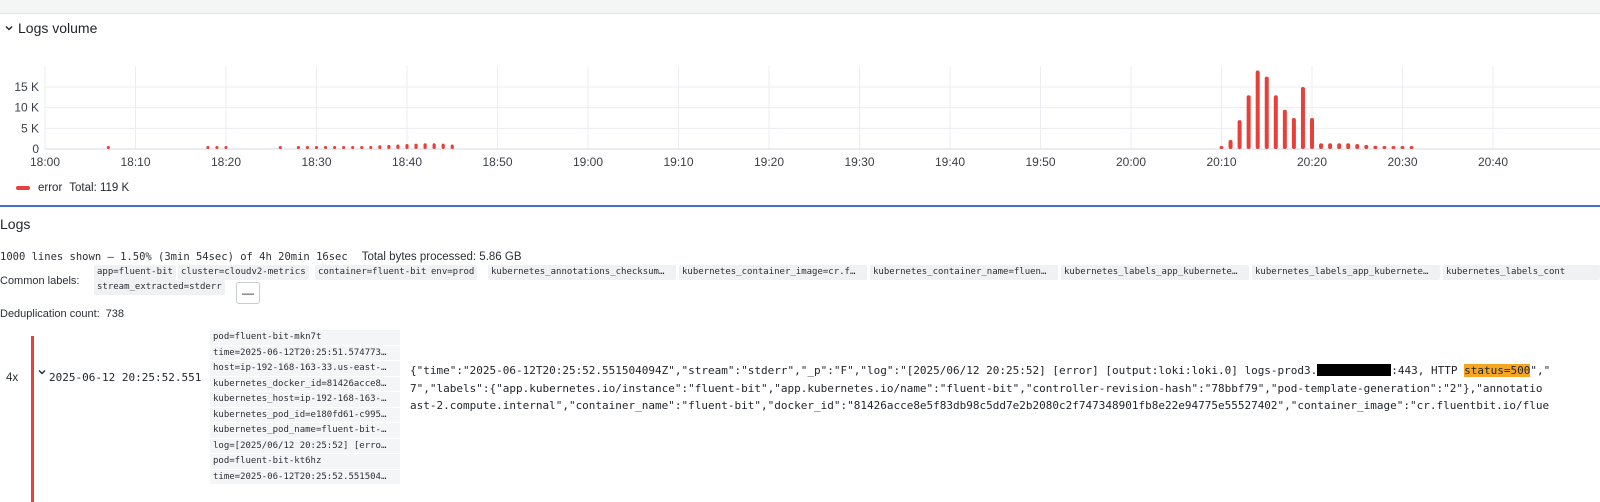  What do you see at coordinates (45, 162) in the screenshot?
I see `x-tick-label: 18:00` at bounding box center [45, 162].